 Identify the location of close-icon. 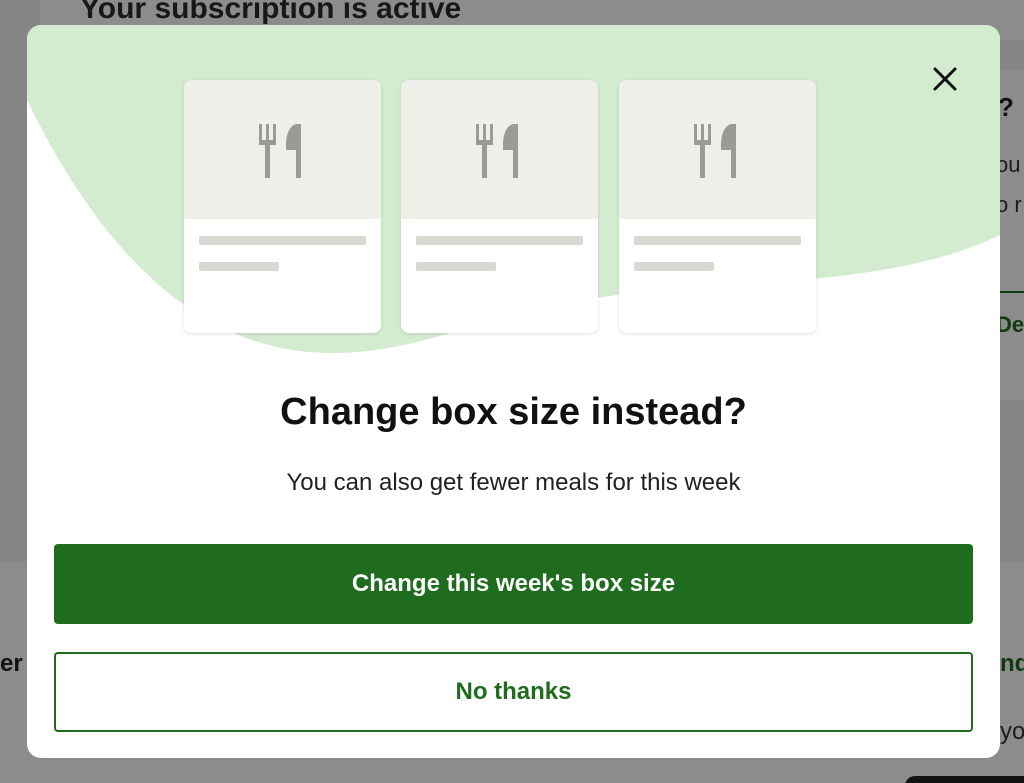
(945, 79).